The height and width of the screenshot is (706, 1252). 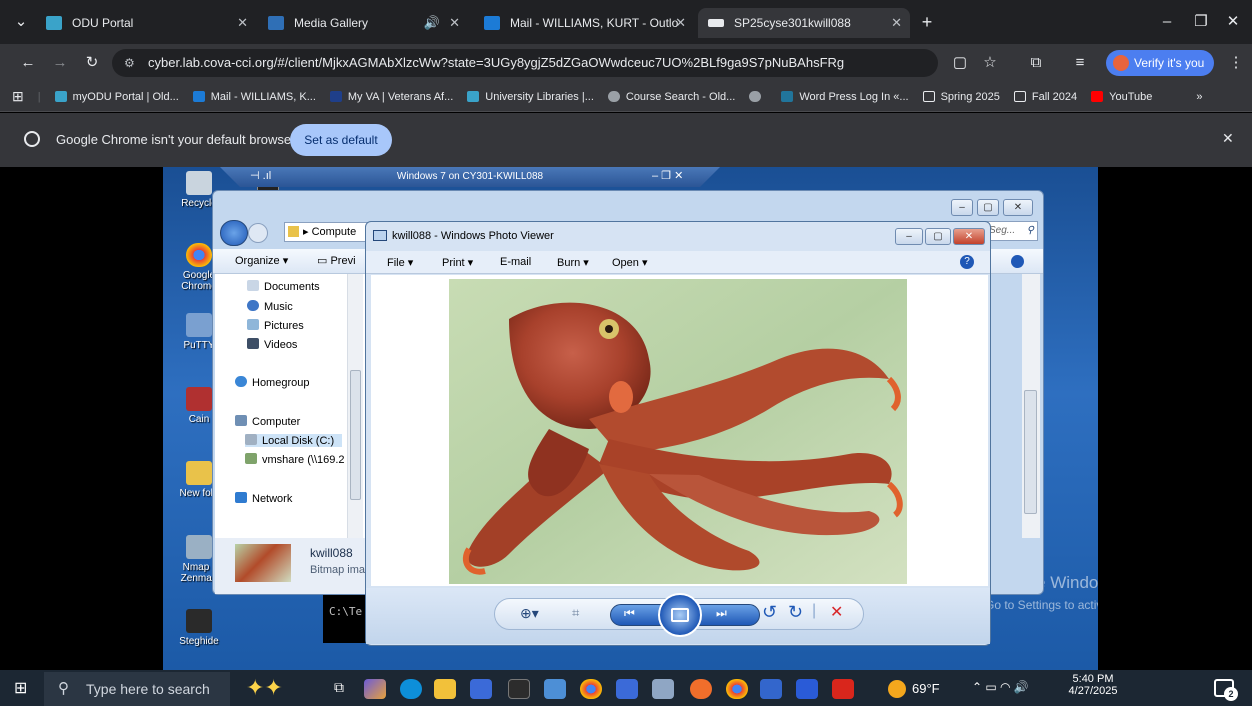 What do you see at coordinates (327, 232) in the screenshot?
I see `explorer-breadcrumb: ▸ Compute` at bounding box center [327, 232].